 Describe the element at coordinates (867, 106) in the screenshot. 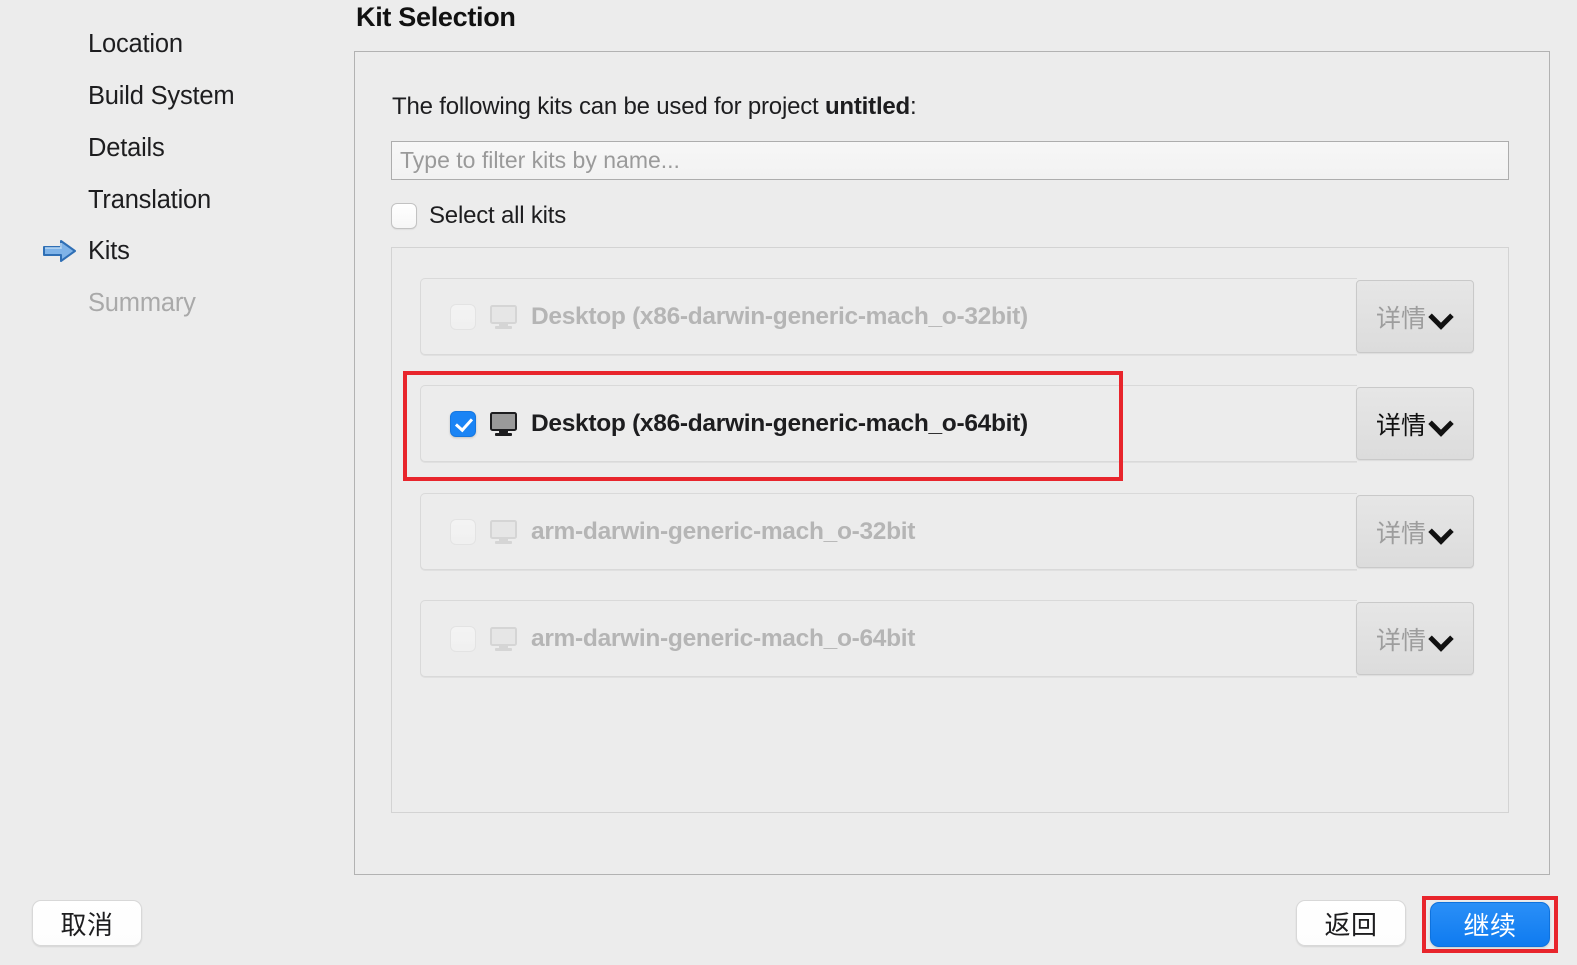

I see `project-name: untitled` at that location.